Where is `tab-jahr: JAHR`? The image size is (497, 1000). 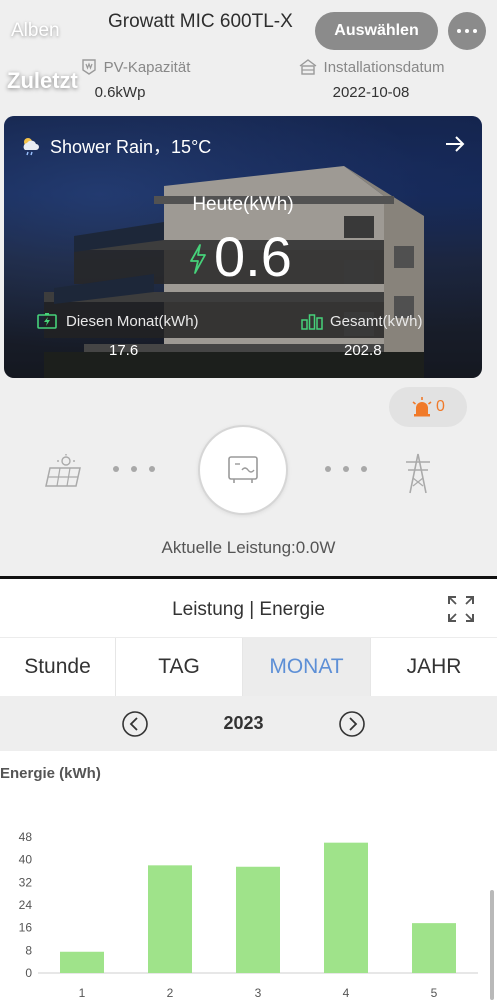
tab-jahr: JAHR is located at coordinates (434, 667).